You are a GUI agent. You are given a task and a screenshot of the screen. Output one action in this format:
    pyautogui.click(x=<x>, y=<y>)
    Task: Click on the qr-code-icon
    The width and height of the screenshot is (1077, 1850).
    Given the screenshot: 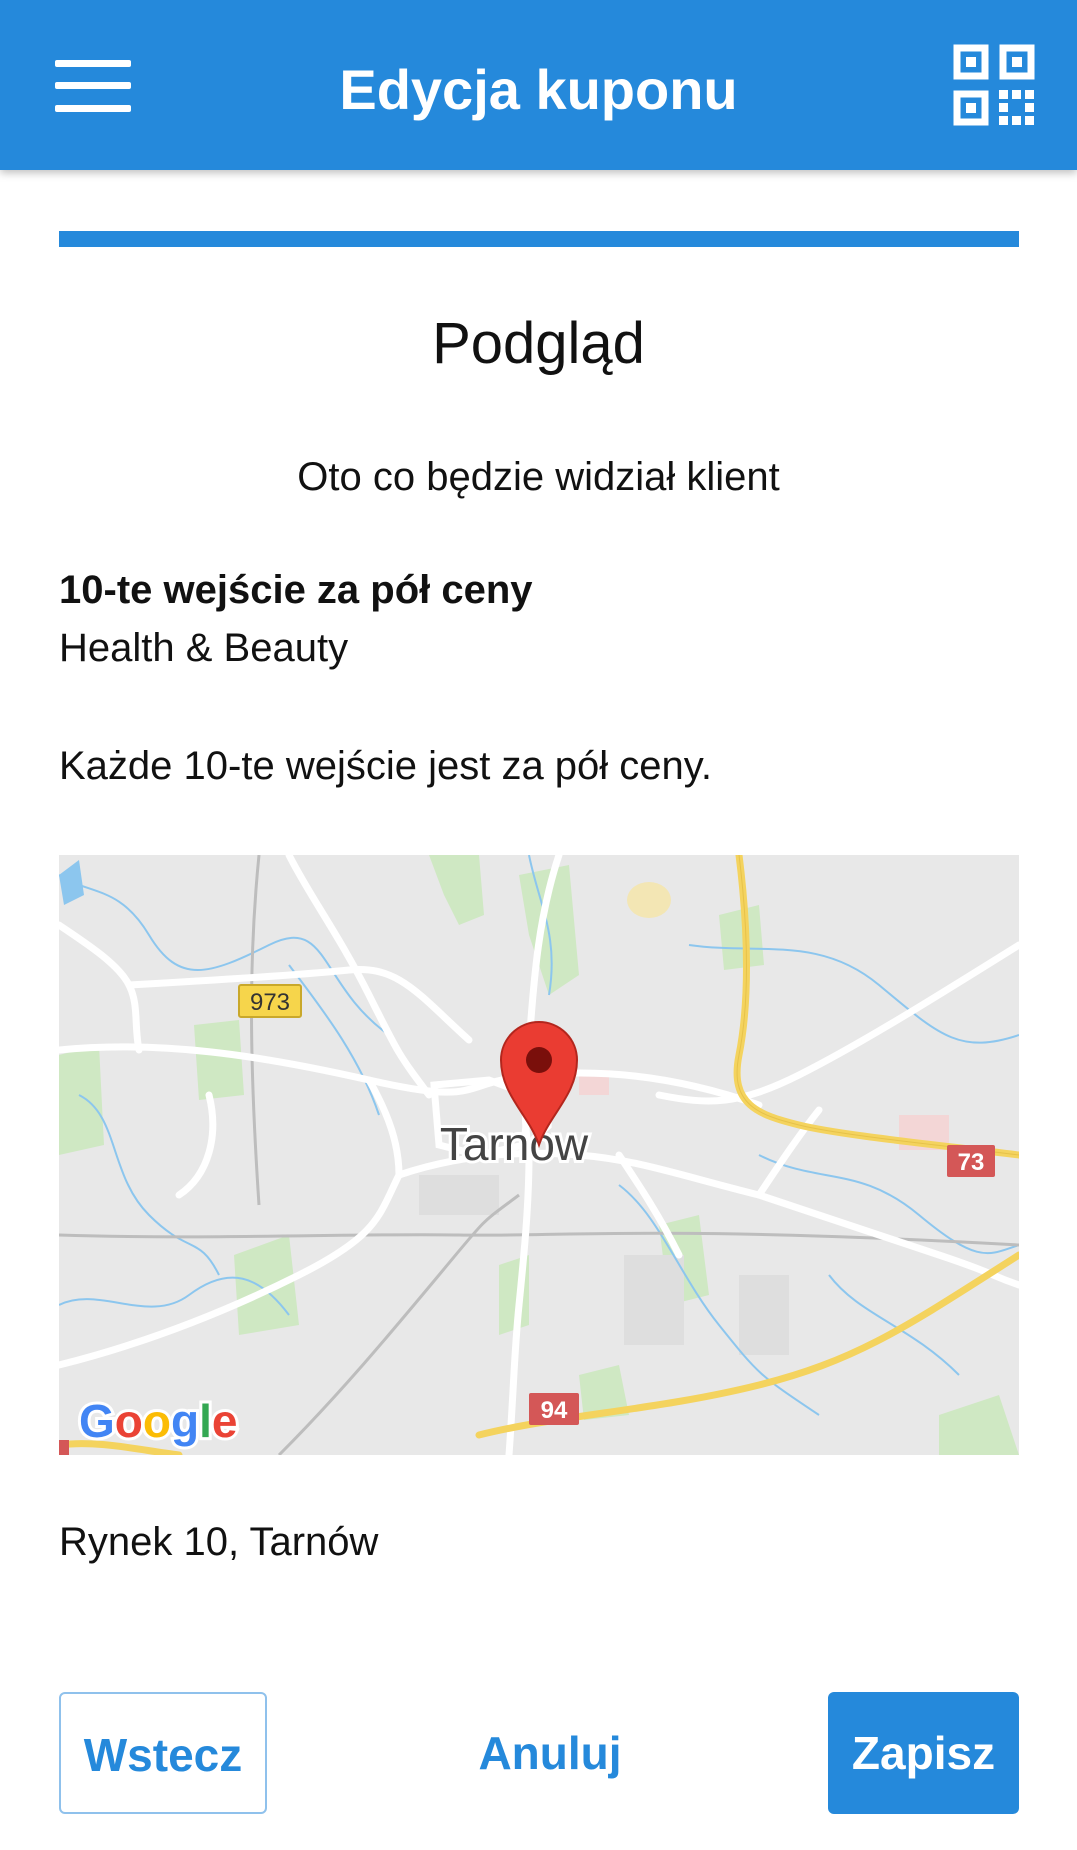 What is the action you would take?
    pyautogui.click(x=994, y=85)
    